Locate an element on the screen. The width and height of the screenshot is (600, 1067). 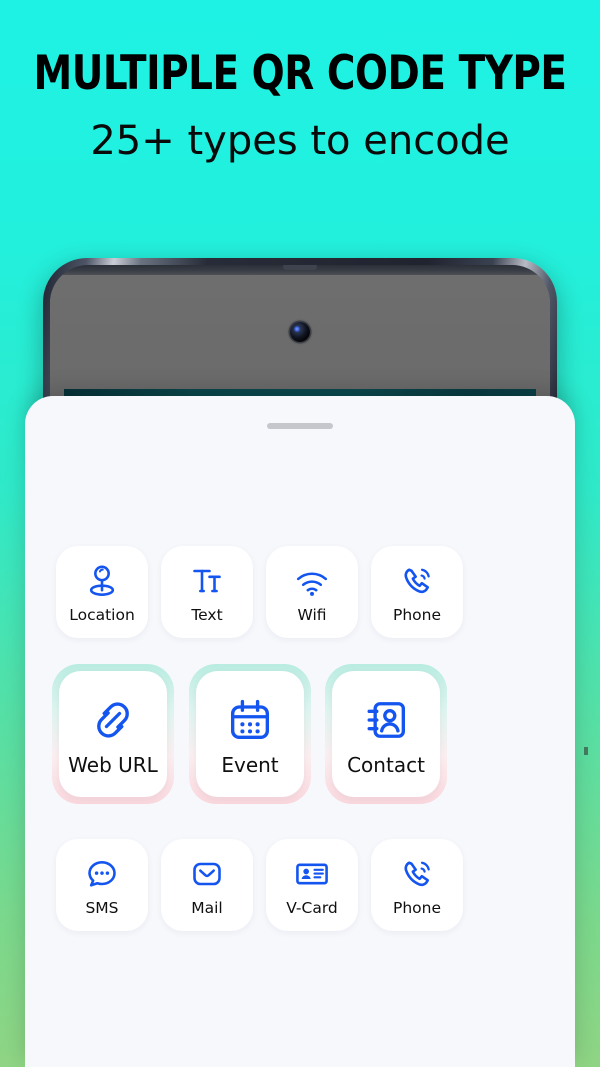
contact-book-icon is located at coordinates (386, 719).